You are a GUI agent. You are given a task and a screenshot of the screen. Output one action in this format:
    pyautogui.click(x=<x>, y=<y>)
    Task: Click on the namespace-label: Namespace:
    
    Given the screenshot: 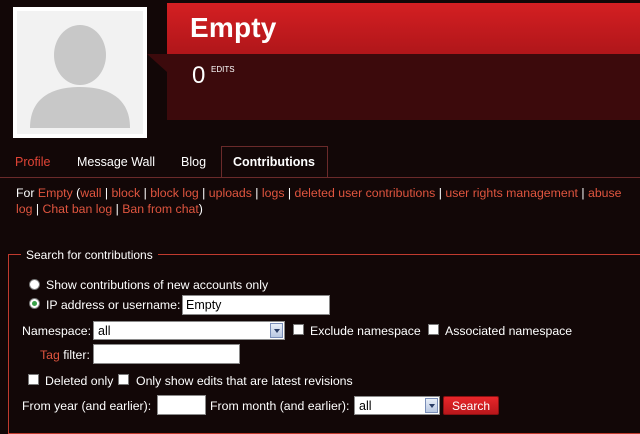 What is the action you would take?
    pyautogui.click(x=57, y=331)
    